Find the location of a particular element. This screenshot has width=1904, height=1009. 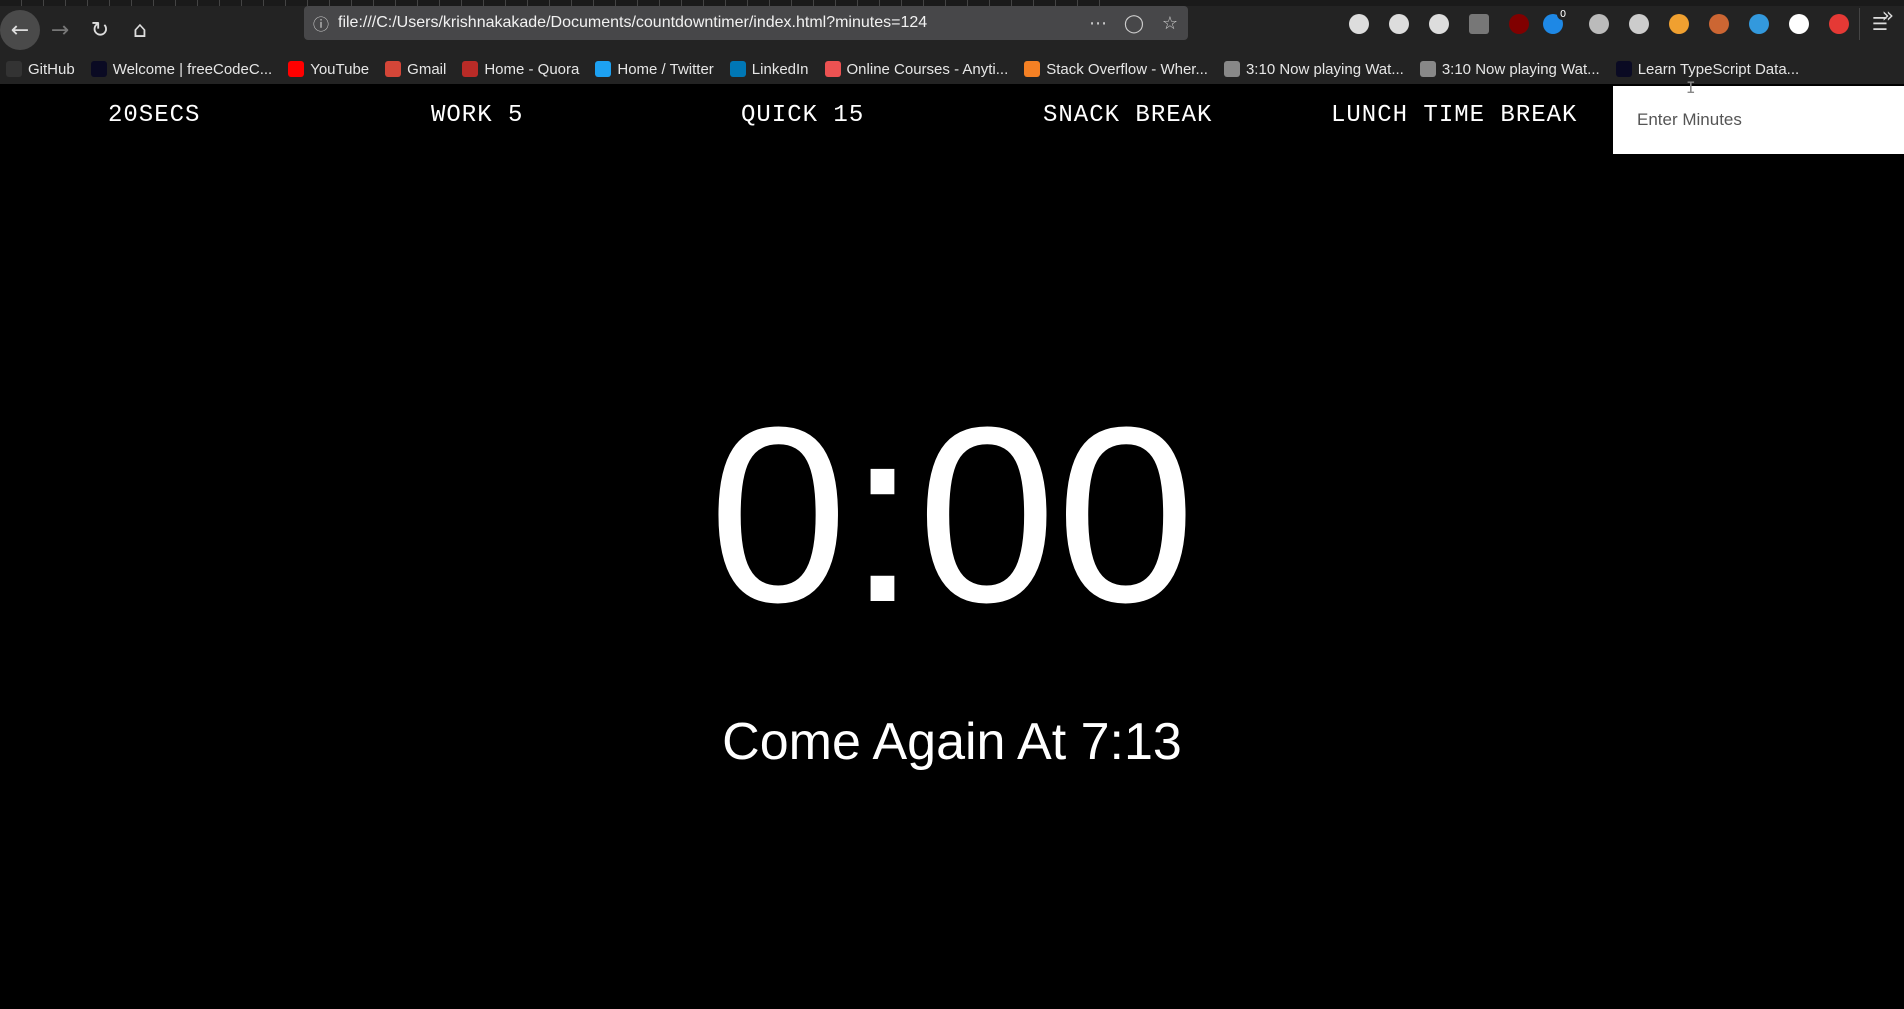

extension-blue-icon is located at coordinates (1759, 24).